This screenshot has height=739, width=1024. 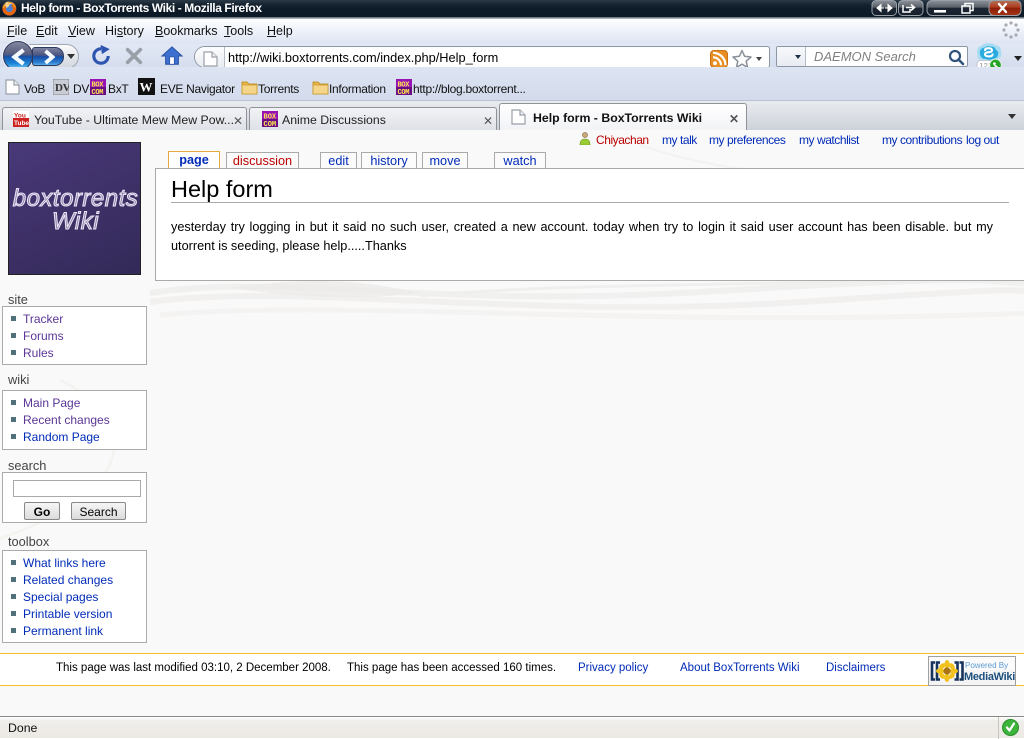 What do you see at coordinates (146, 87) in the screenshot?
I see `svg-text: W` at bounding box center [146, 87].